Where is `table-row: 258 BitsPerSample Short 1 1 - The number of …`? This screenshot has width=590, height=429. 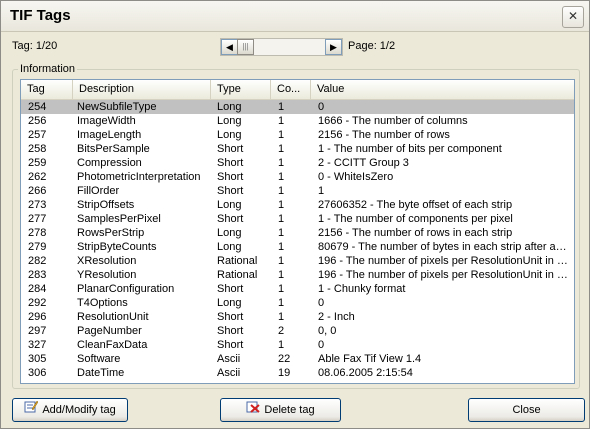
table-row: 258 BitsPerSample Short 1 1 - The number of … is located at coordinates (297, 149).